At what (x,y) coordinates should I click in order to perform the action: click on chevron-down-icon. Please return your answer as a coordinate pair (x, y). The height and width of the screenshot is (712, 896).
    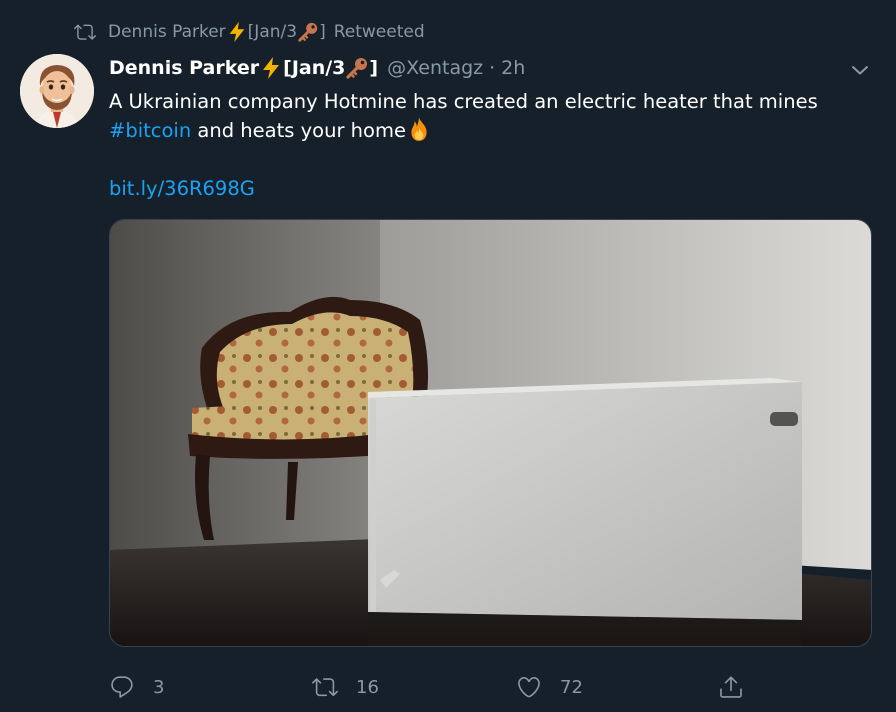
    Looking at the image, I should click on (860, 70).